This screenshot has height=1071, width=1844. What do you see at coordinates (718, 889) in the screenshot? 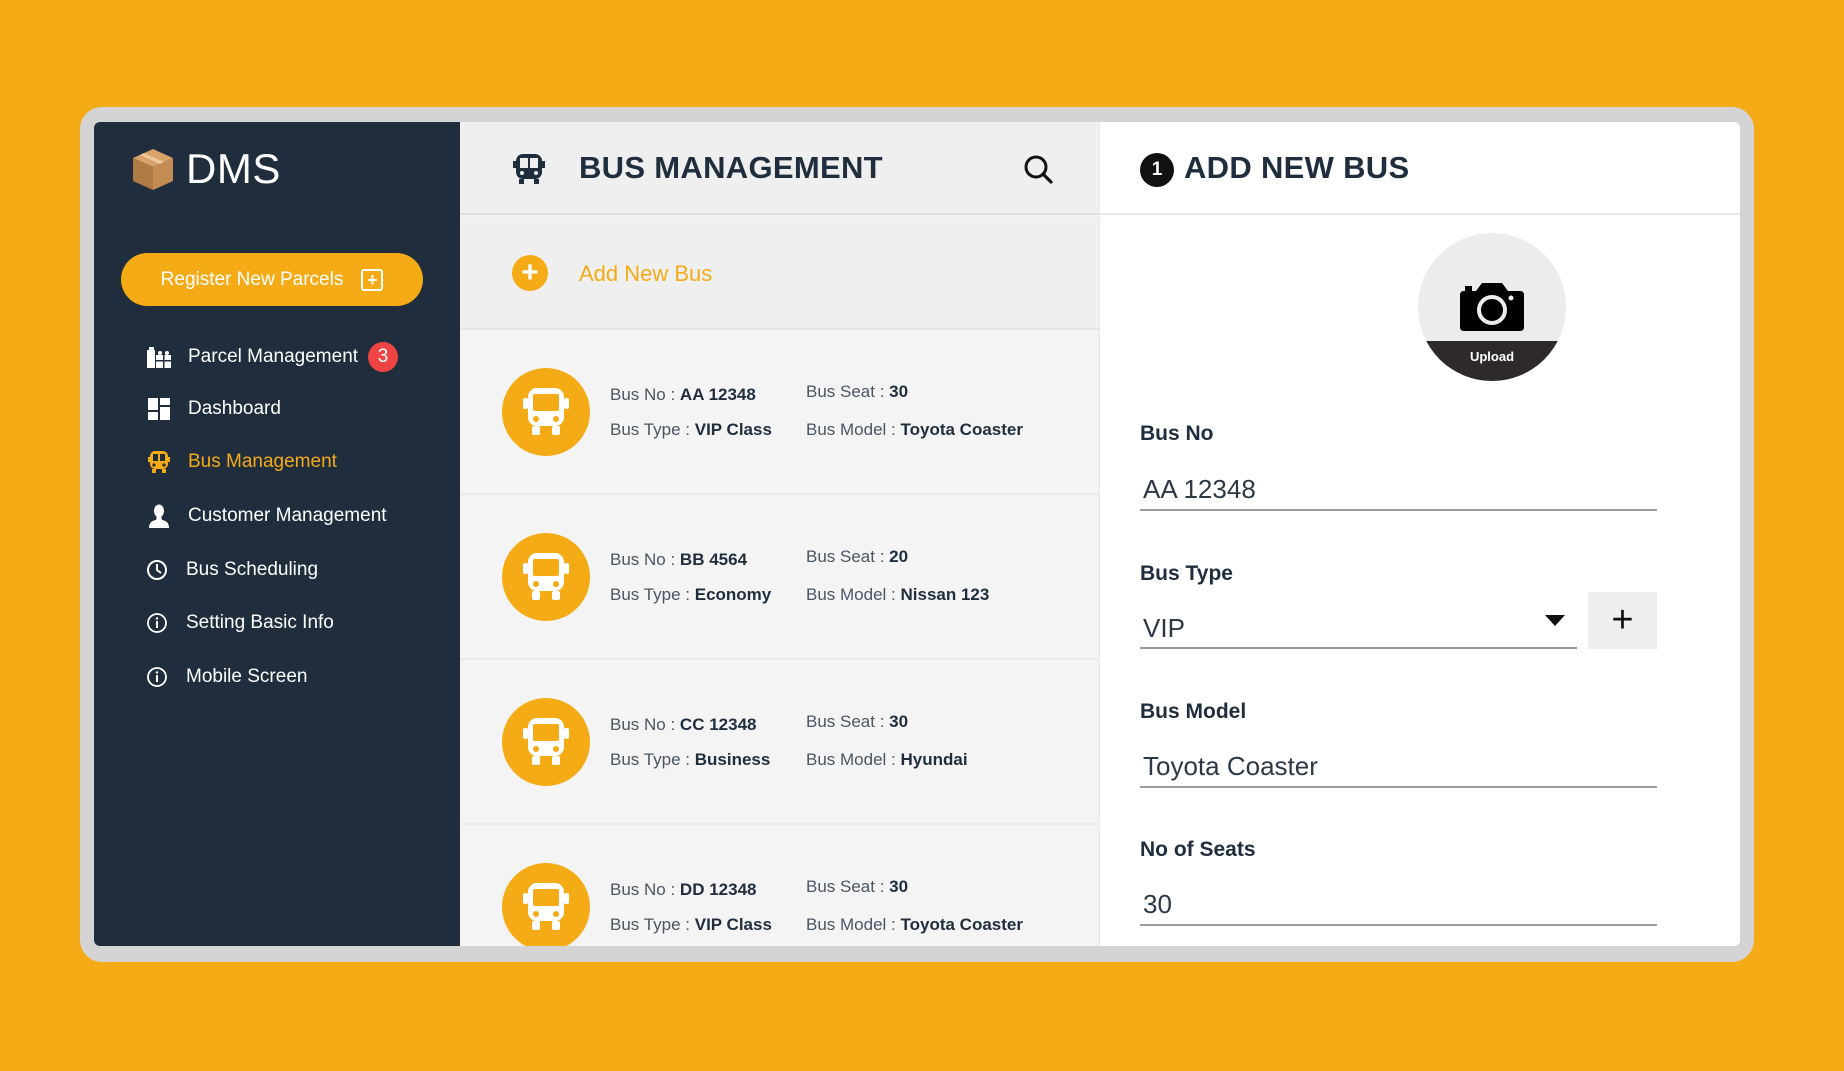
I see `field-value: DD 12348` at bounding box center [718, 889].